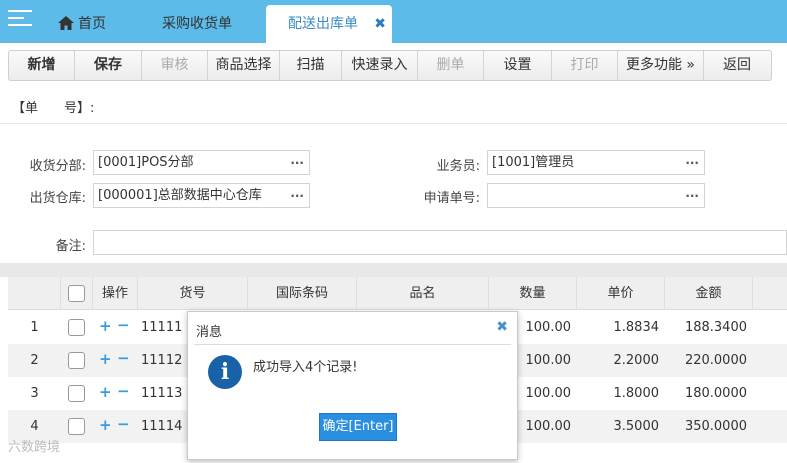 This screenshot has width=787, height=463. I want to click on toolbar-button-7: 设置, so click(518, 65).